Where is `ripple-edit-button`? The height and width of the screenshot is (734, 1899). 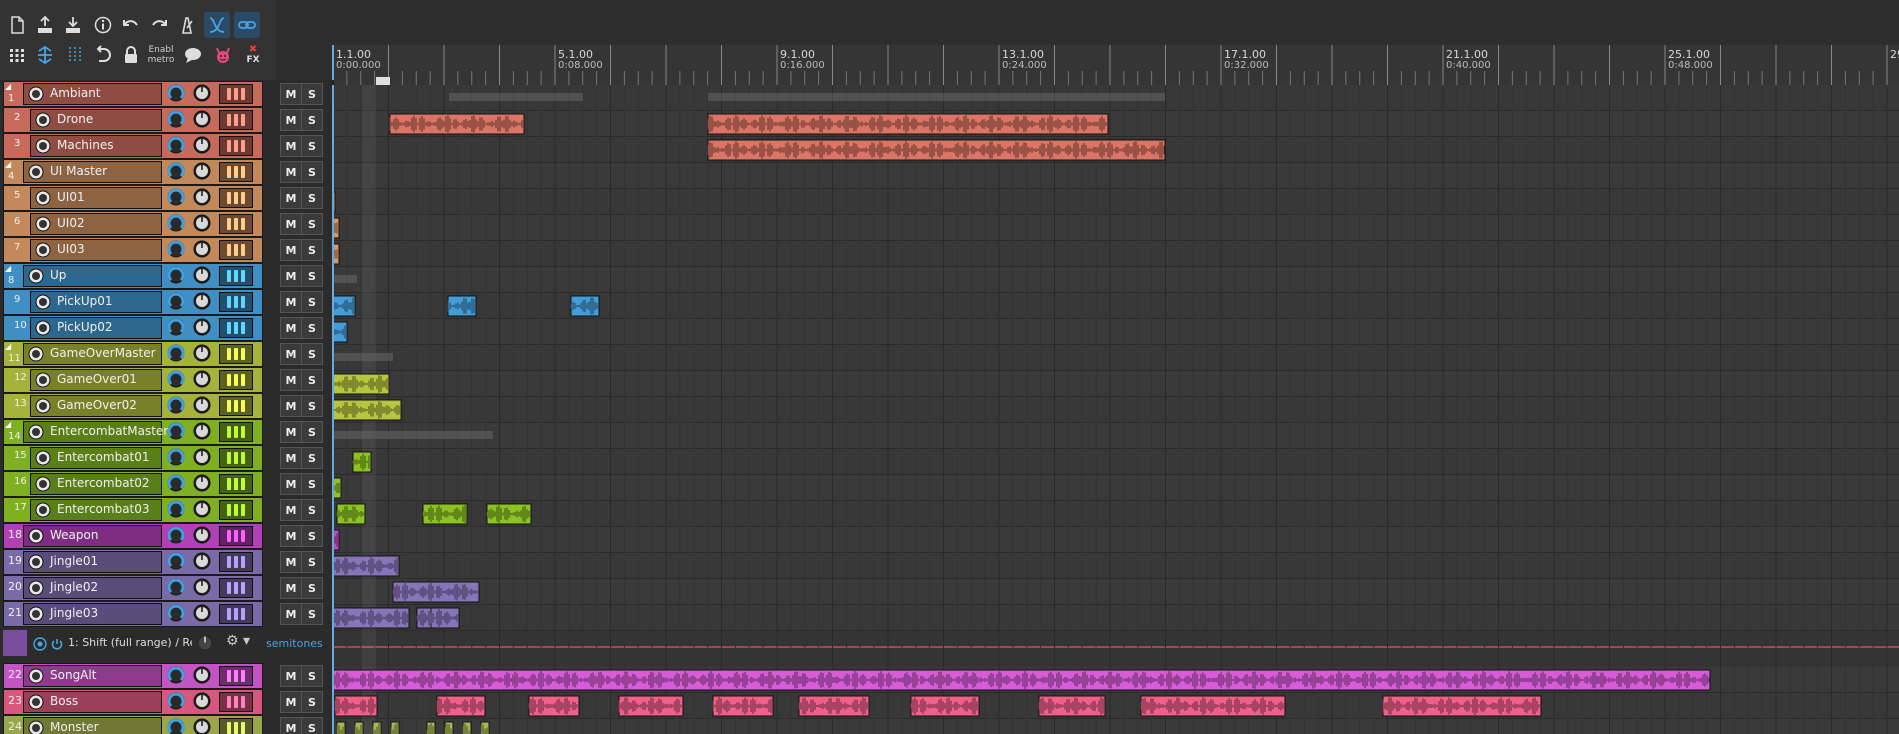 ripple-edit-button is located at coordinates (217, 25).